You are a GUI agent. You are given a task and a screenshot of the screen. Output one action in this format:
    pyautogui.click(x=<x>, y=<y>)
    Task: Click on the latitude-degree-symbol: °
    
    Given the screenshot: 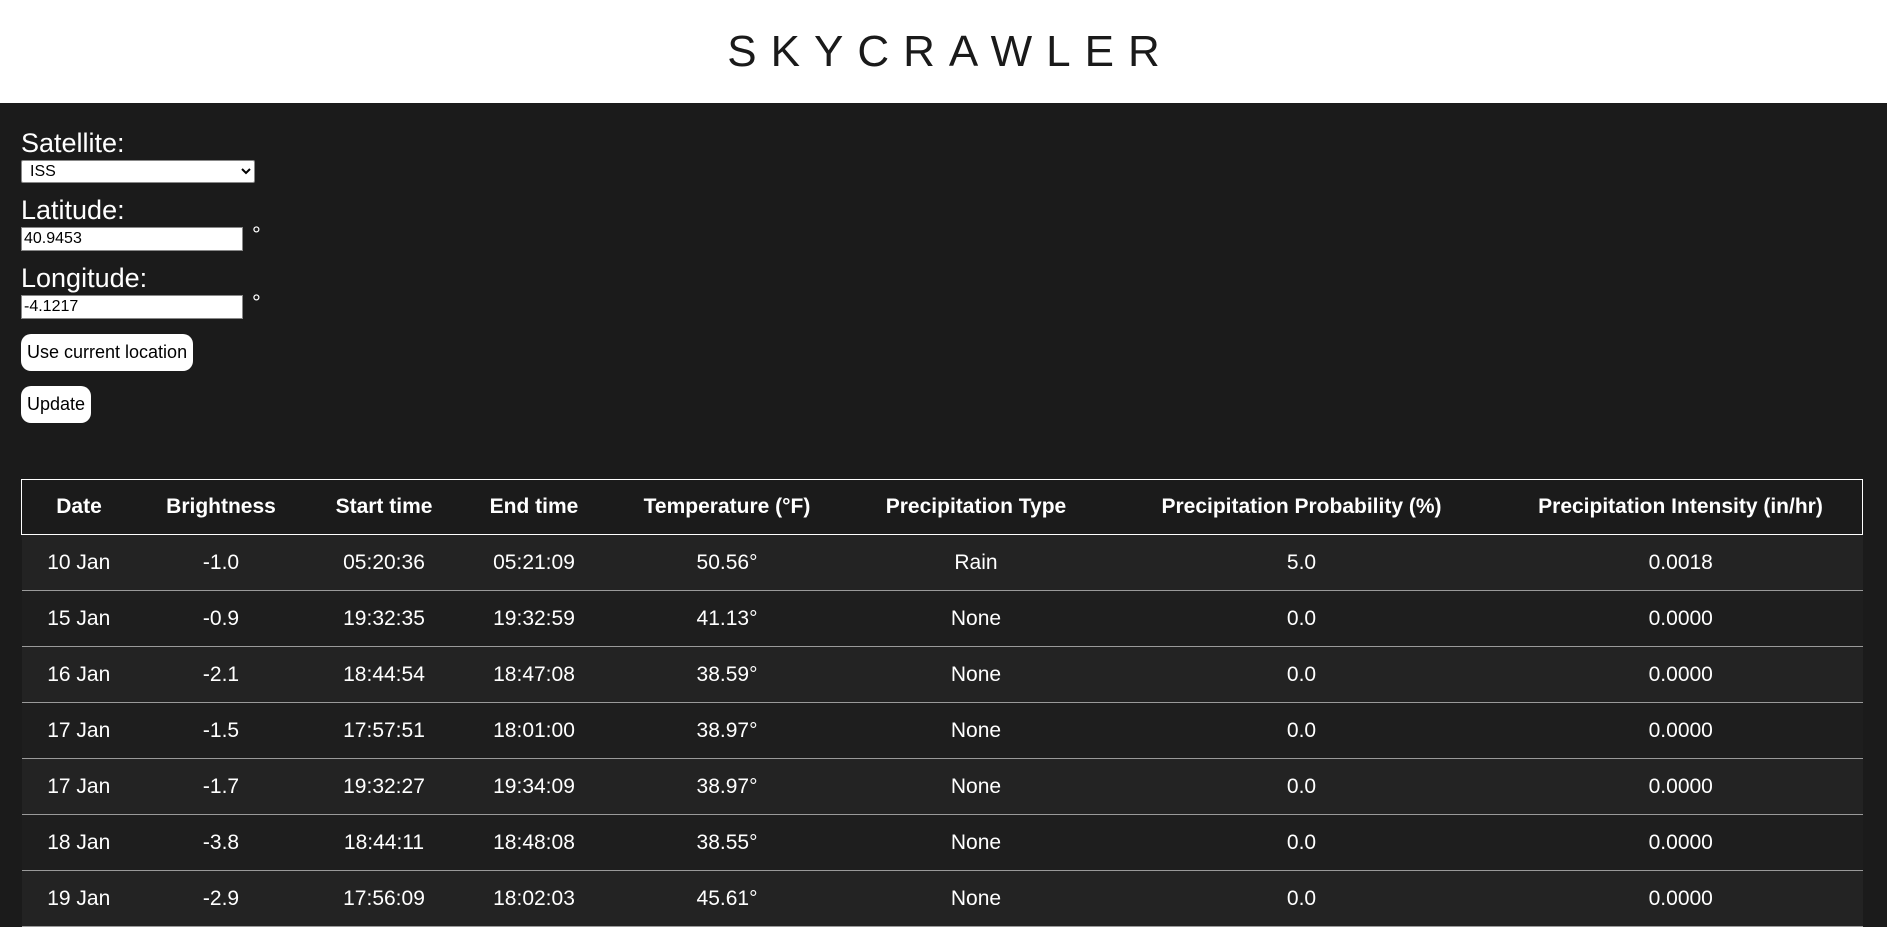 What is the action you would take?
    pyautogui.click(x=256, y=234)
    